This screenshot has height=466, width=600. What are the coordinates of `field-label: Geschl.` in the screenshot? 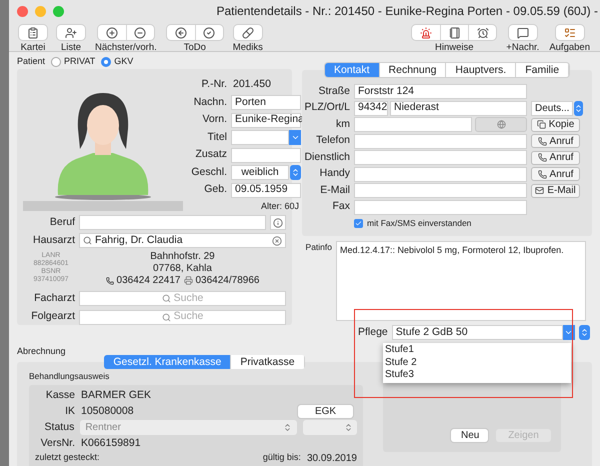 It's located at (208, 172).